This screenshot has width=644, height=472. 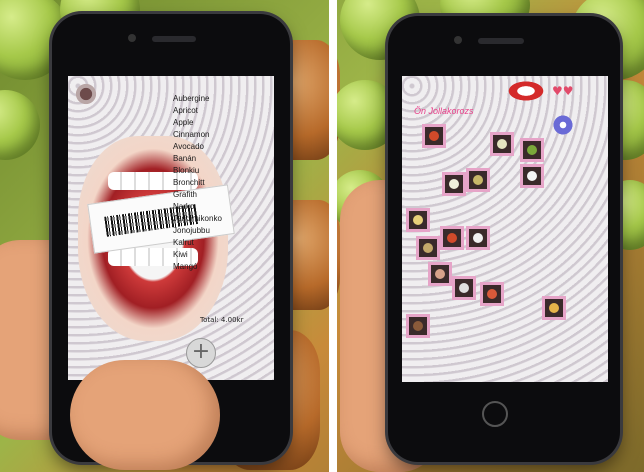 I want to click on home-button, so click(x=495, y=414).